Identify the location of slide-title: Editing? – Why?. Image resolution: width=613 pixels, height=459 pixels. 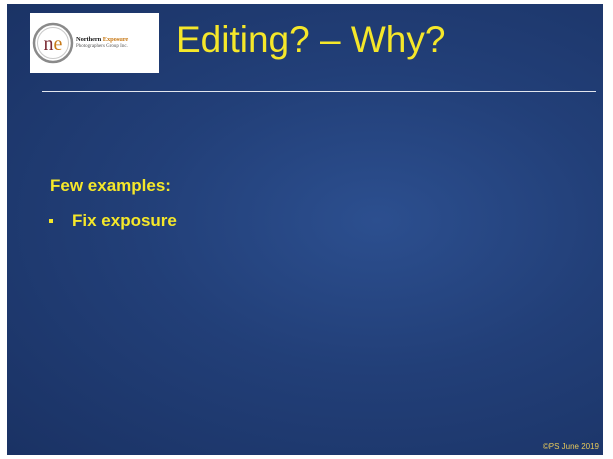
(311, 39).